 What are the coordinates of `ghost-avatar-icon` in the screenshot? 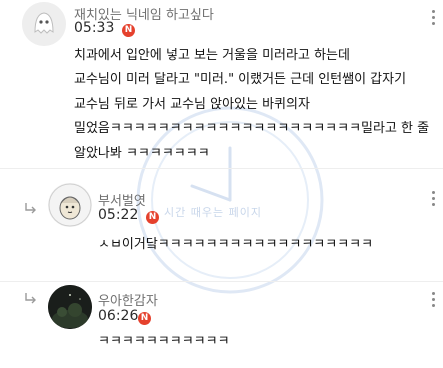 It's located at (44, 24).